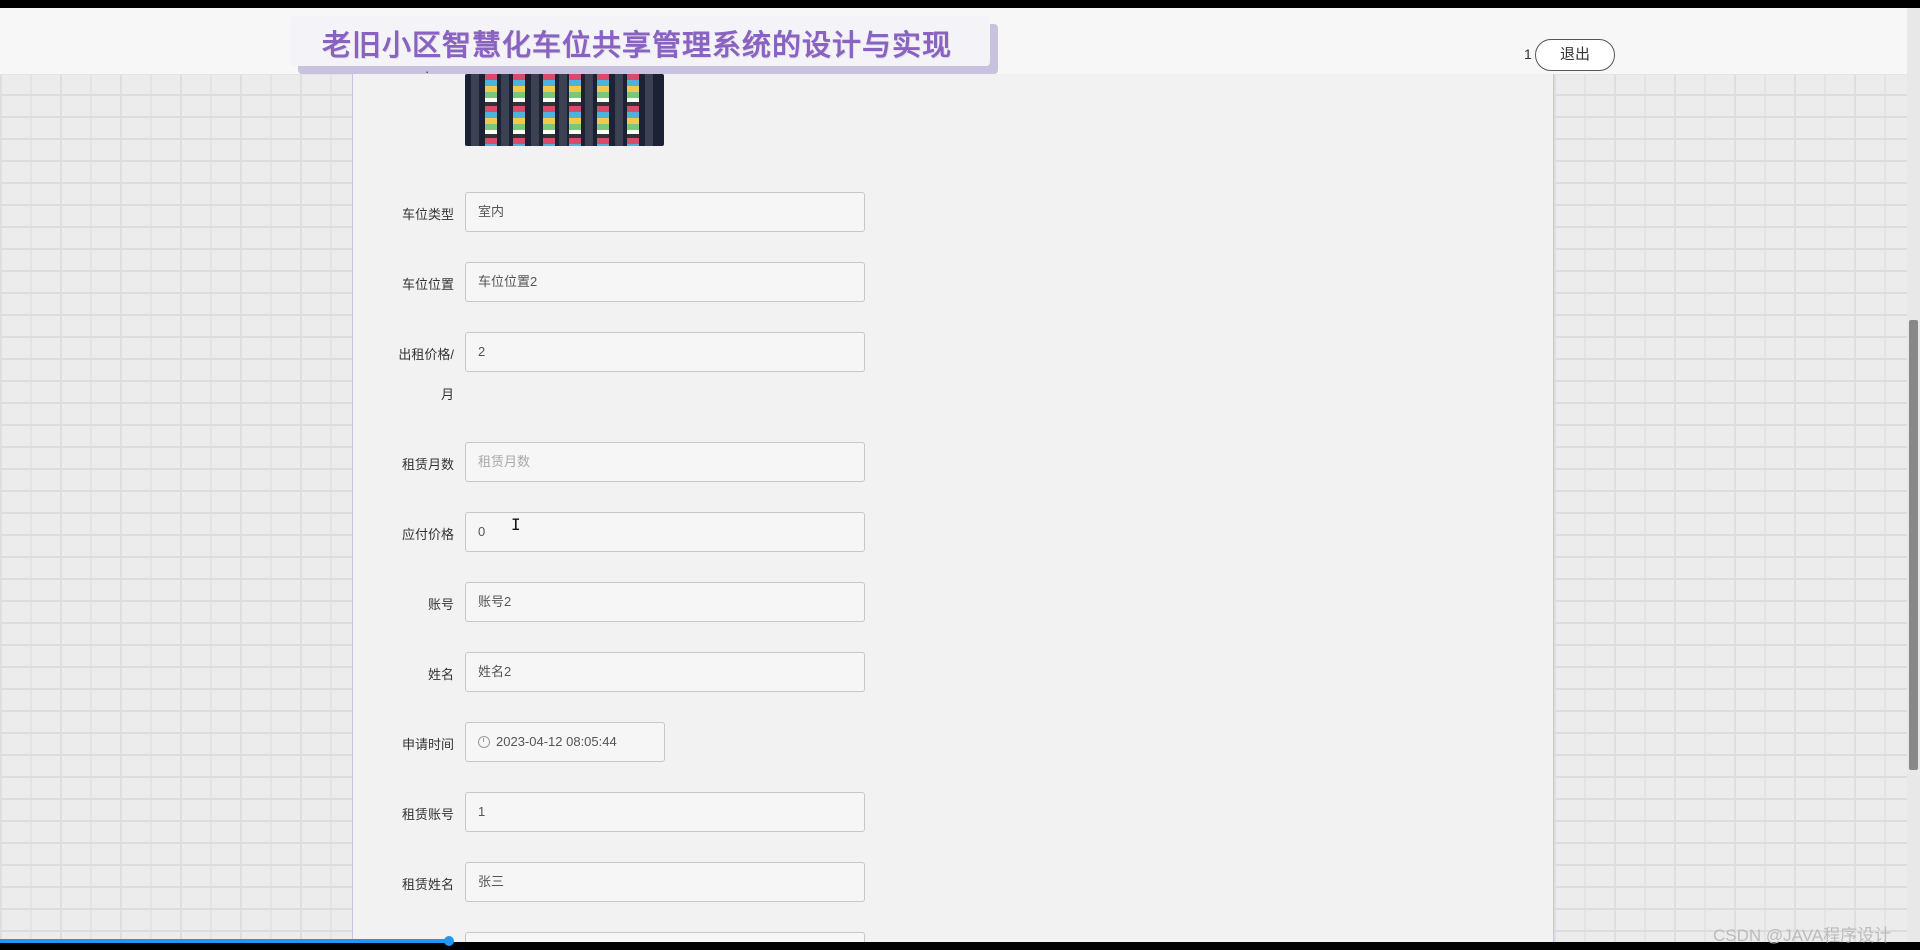 The width and height of the screenshot is (1920, 950). I want to click on scrollbar-thumb, so click(1913, 545).